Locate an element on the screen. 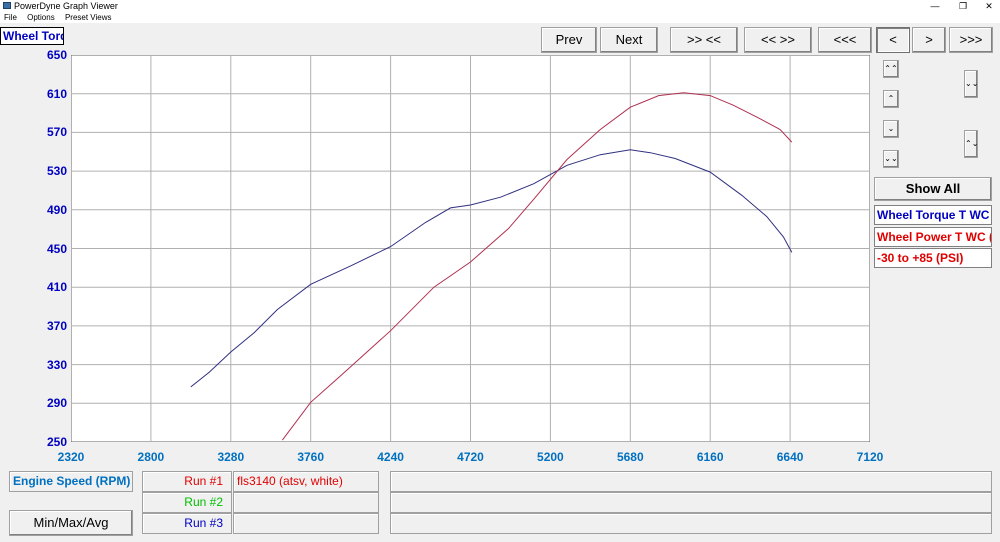  menu-file: File is located at coordinates (10, 17).